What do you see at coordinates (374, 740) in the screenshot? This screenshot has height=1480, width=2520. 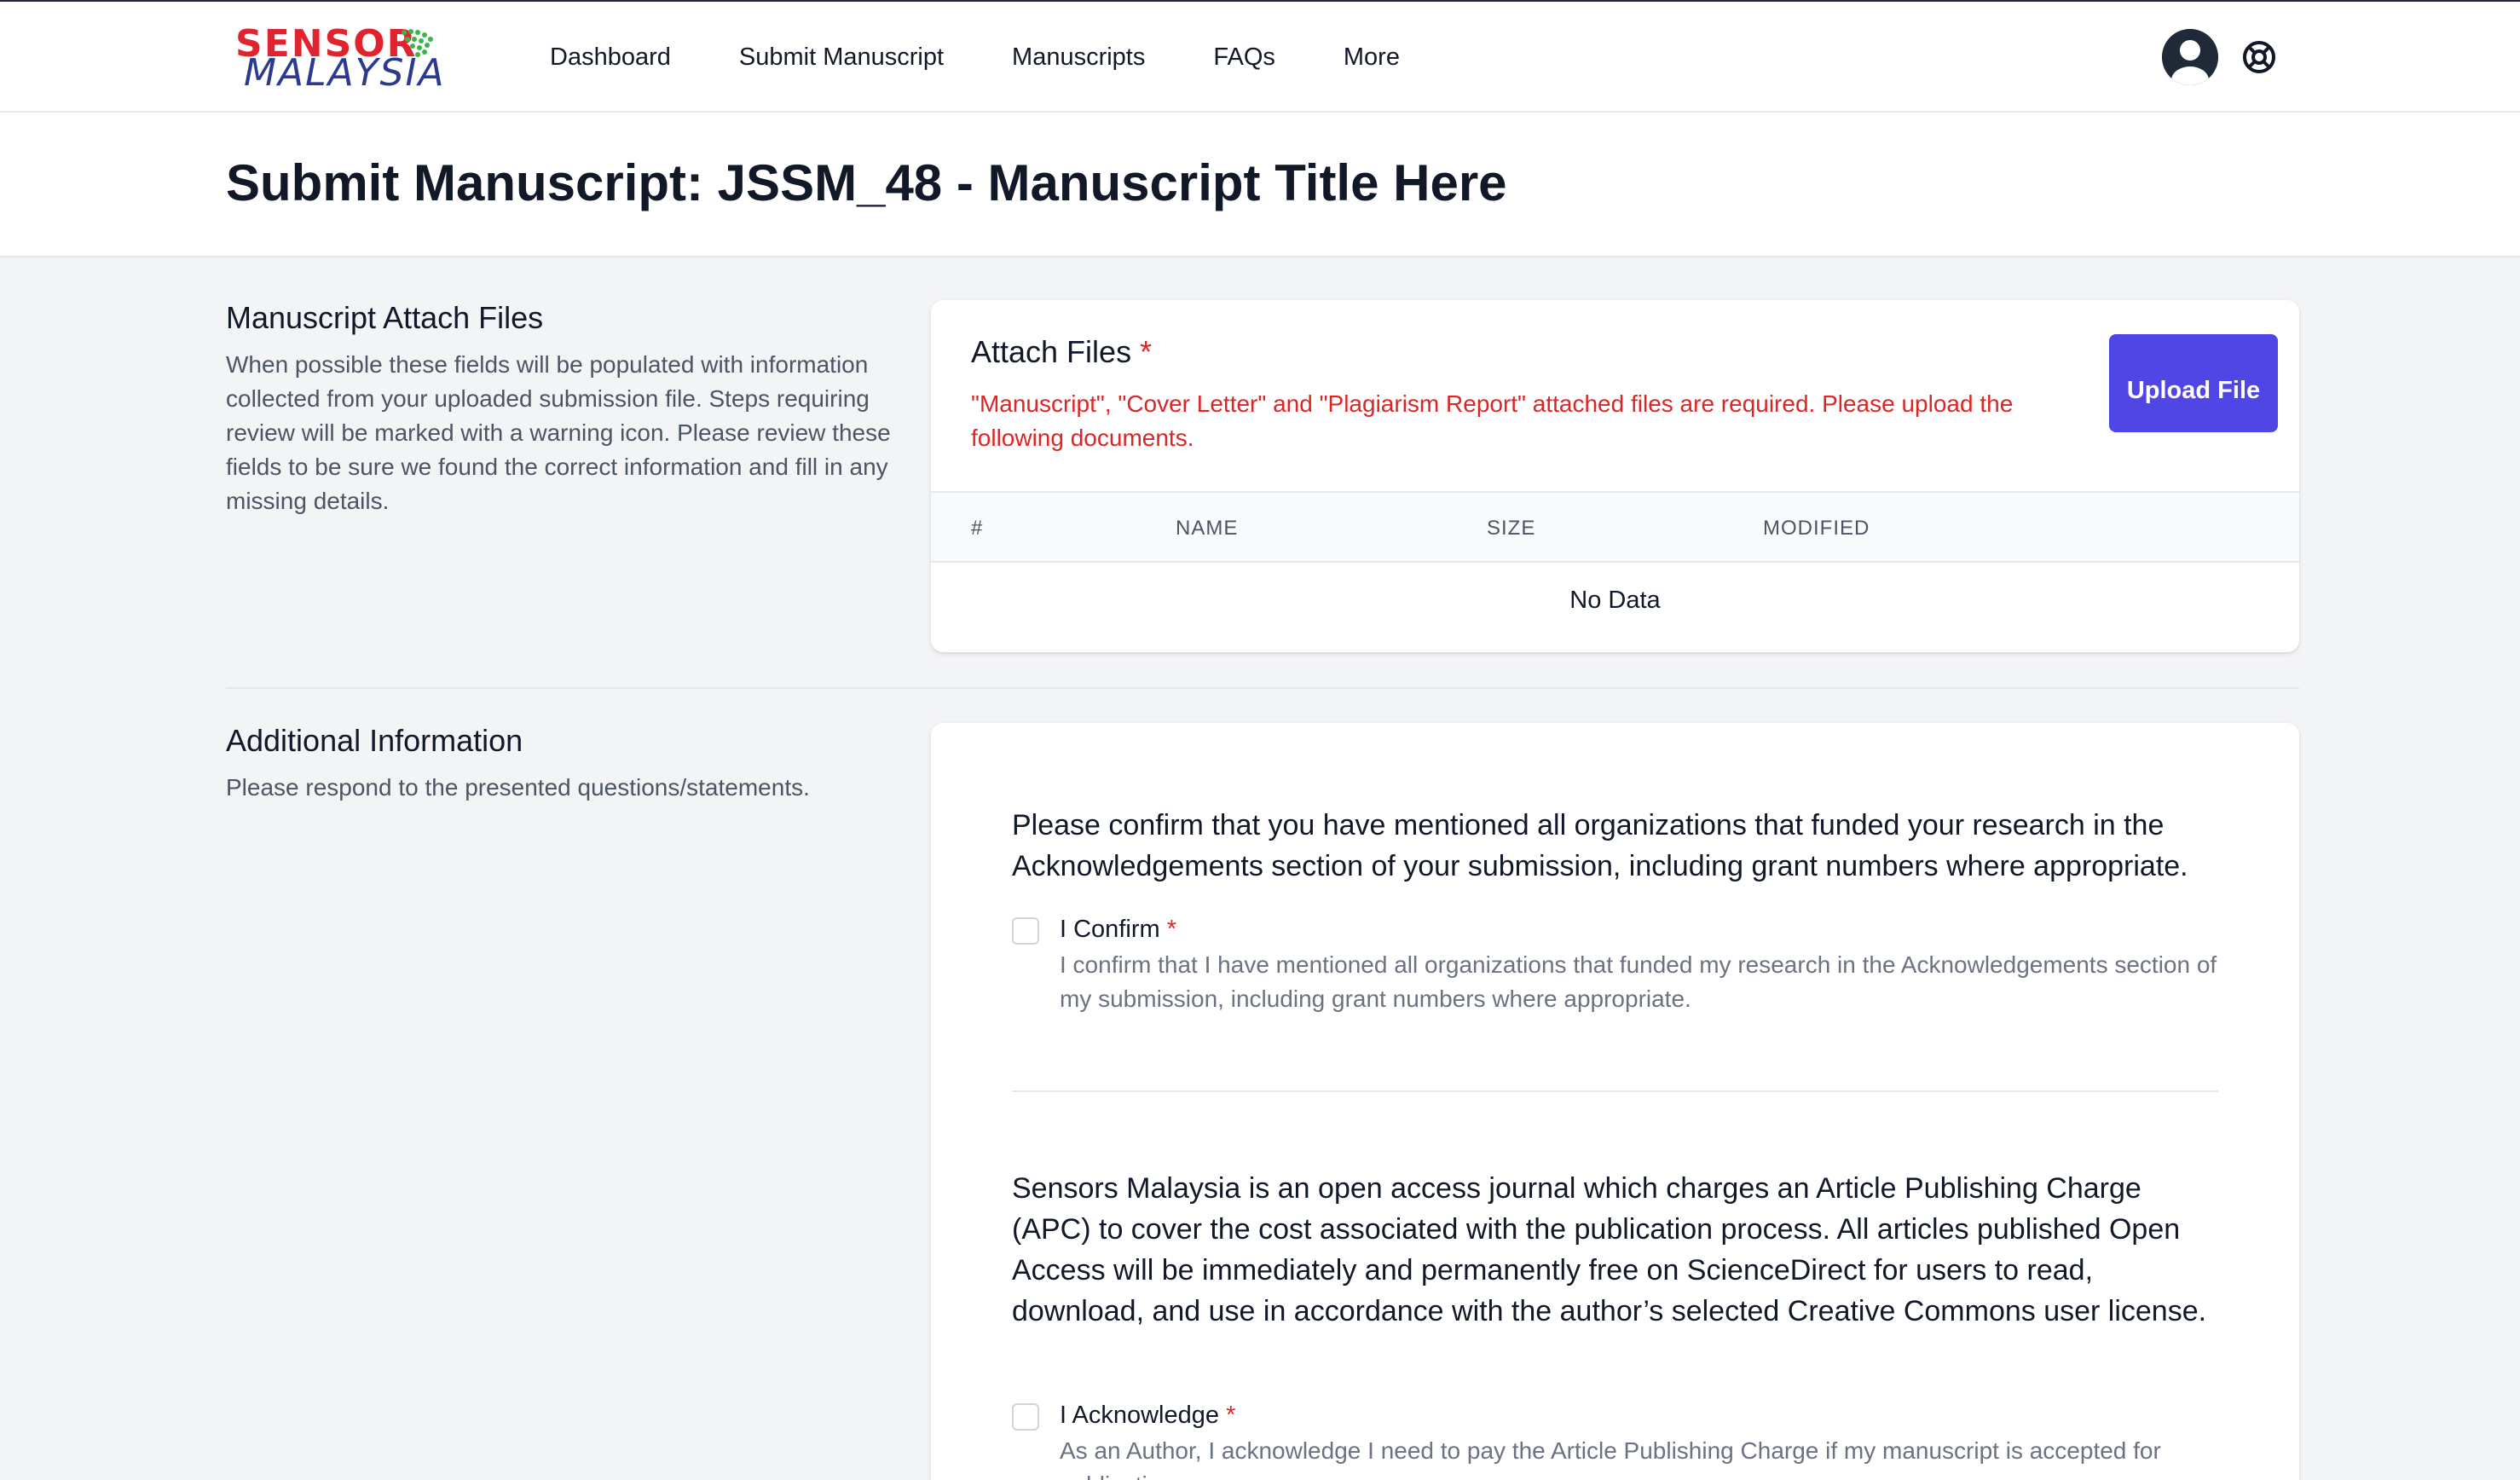 I see `additional-section-title: Additional Information` at bounding box center [374, 740].